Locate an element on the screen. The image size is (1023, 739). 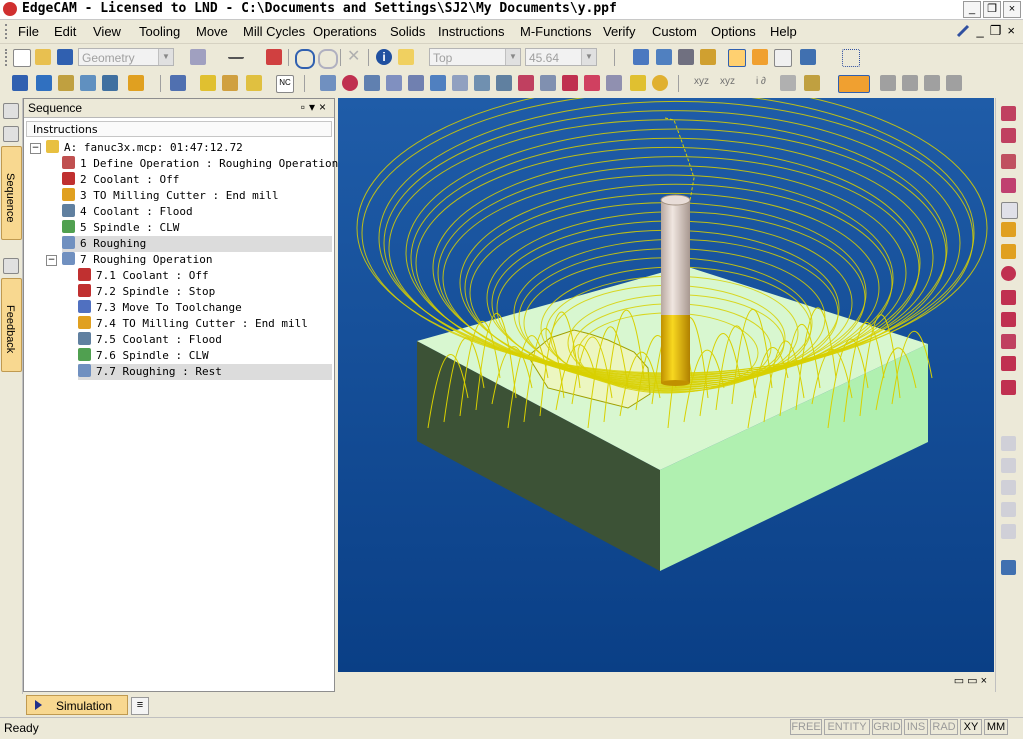
profiling-icon is located at coordinates (350, 83).